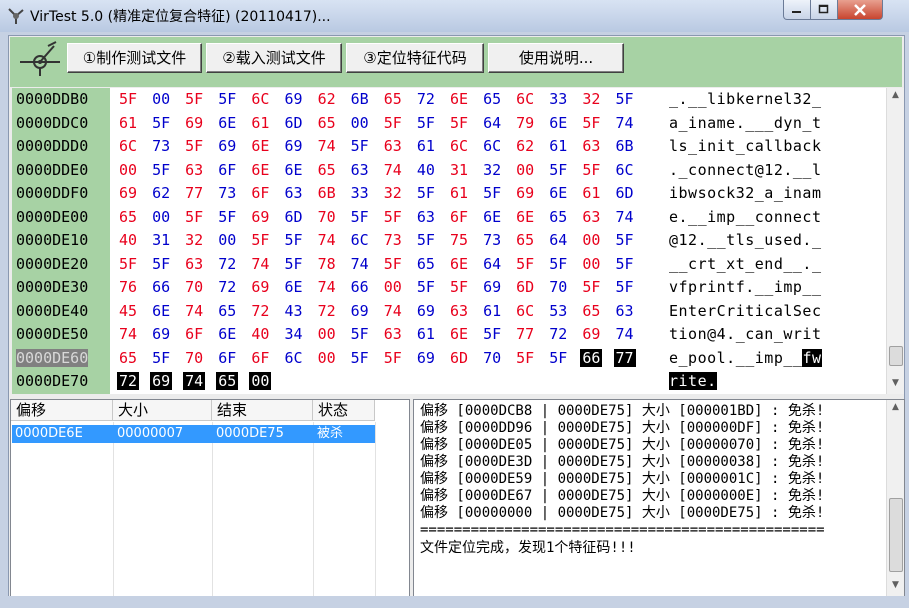 This screenshot has height=608, width=909. What do you see at coordinates (360, 287) in the screenshot?
I see `hex-byte: 66` at bounding box center [360, 287].